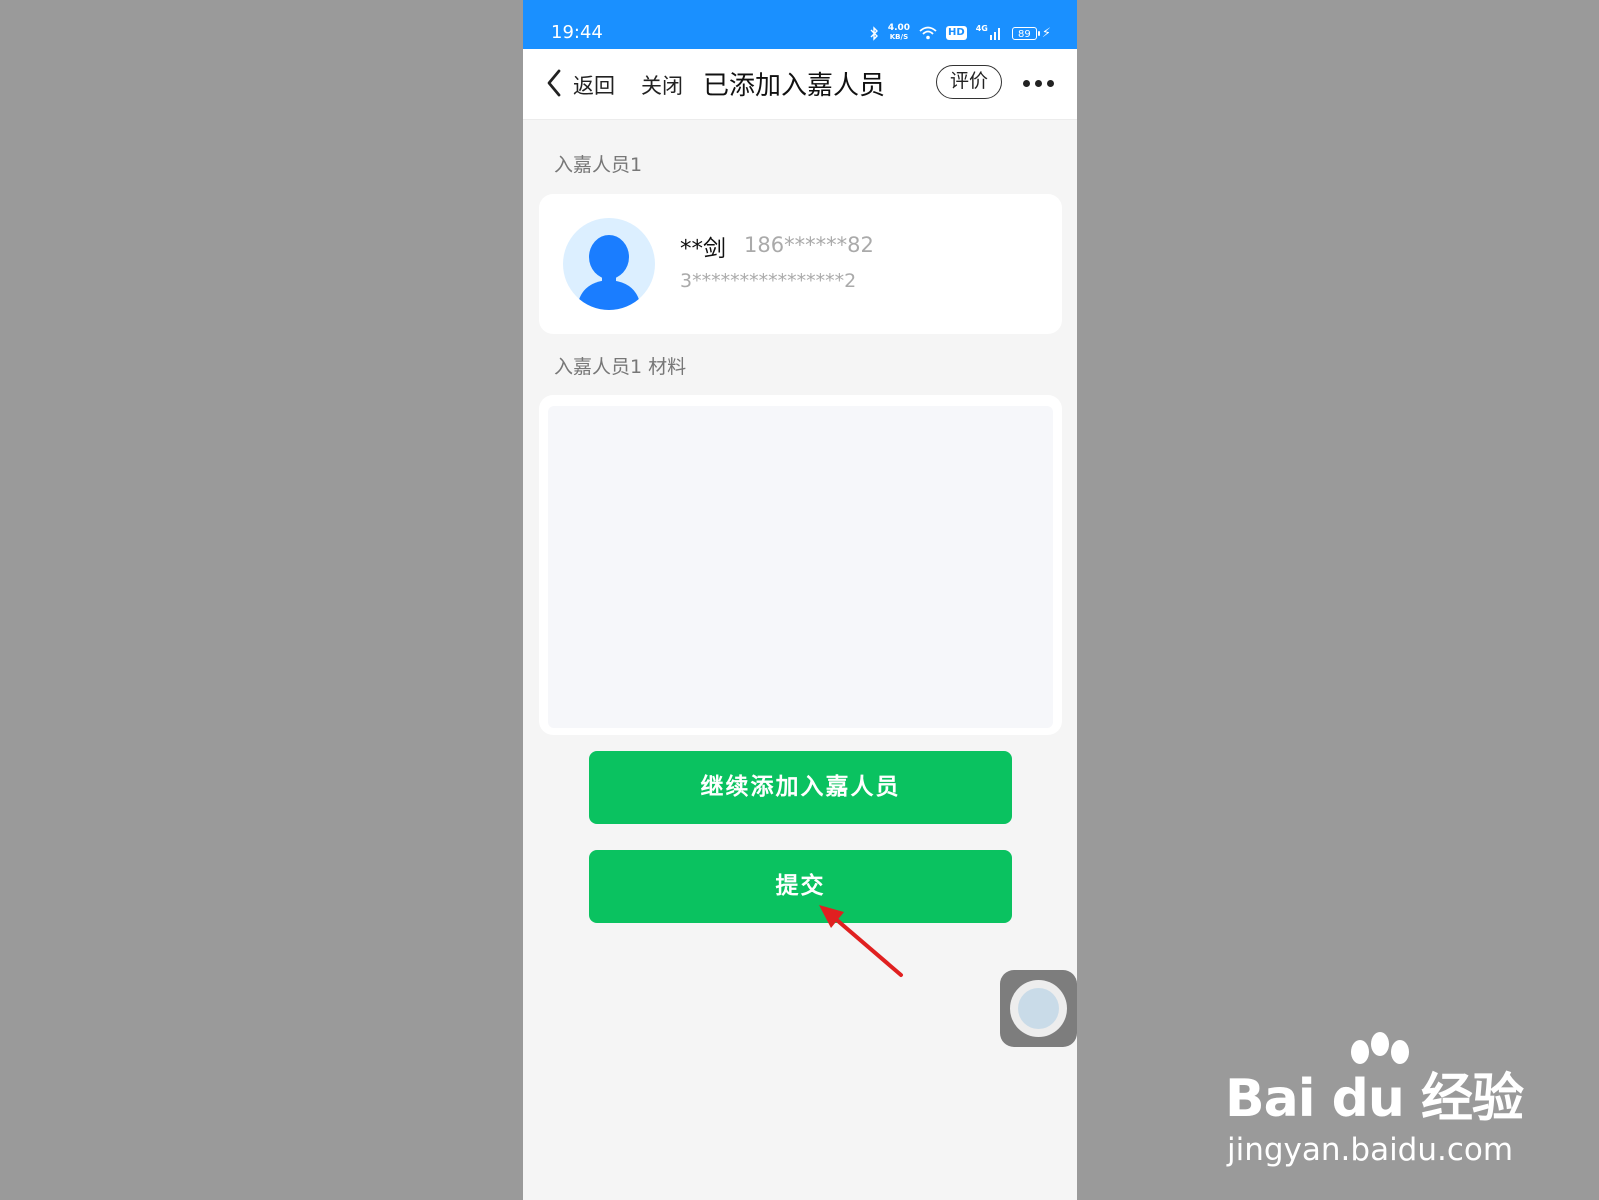  Describe the element at coordinates (1370, 1150) in the screenshot. I see `watermark-url: jingyan.baidu.com` at that location.